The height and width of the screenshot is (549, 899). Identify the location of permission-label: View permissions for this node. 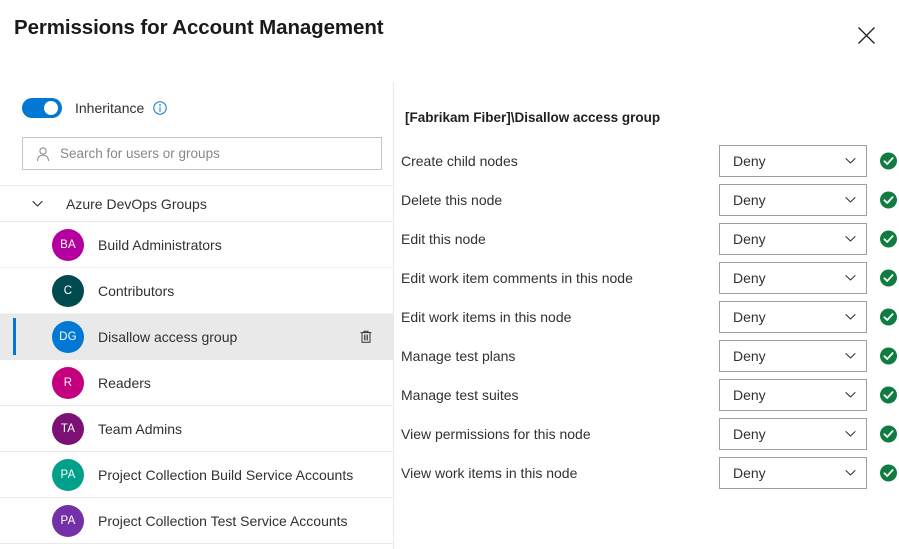
(496, 433).